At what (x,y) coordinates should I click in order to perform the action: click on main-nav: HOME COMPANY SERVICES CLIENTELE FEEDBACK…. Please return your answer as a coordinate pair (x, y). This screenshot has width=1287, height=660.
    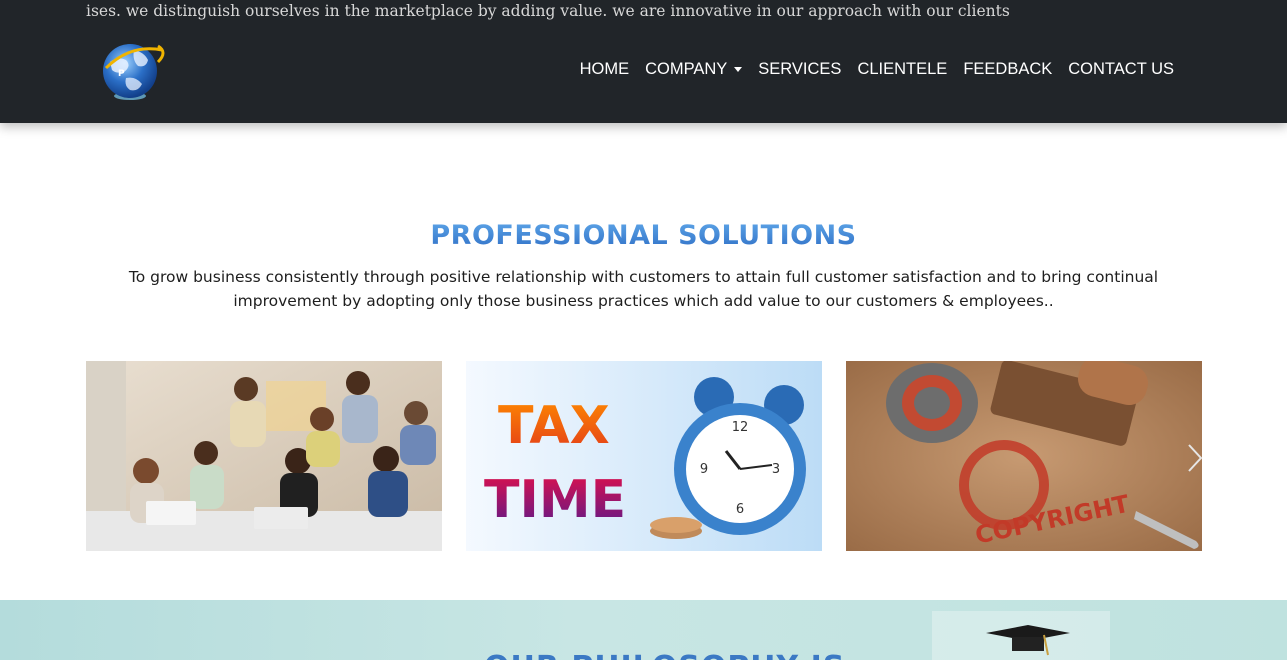
    Looking at the image, I should click on (877, 69).